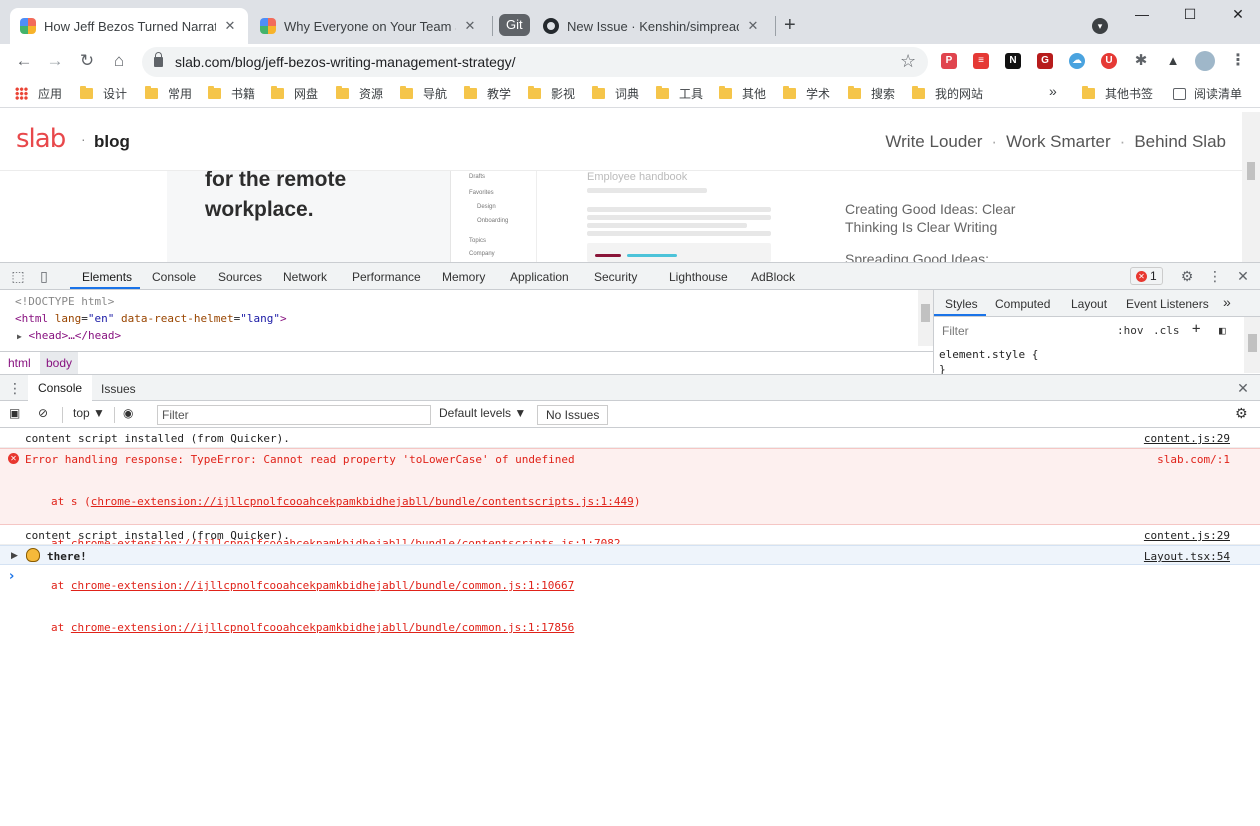 Image resolution: width=1260 pixels, height=826 pixels. What do you see at coordinates (89, 413) in the screenshot?
I see `context-selector: top ▼` at bounding box center [89, 413].